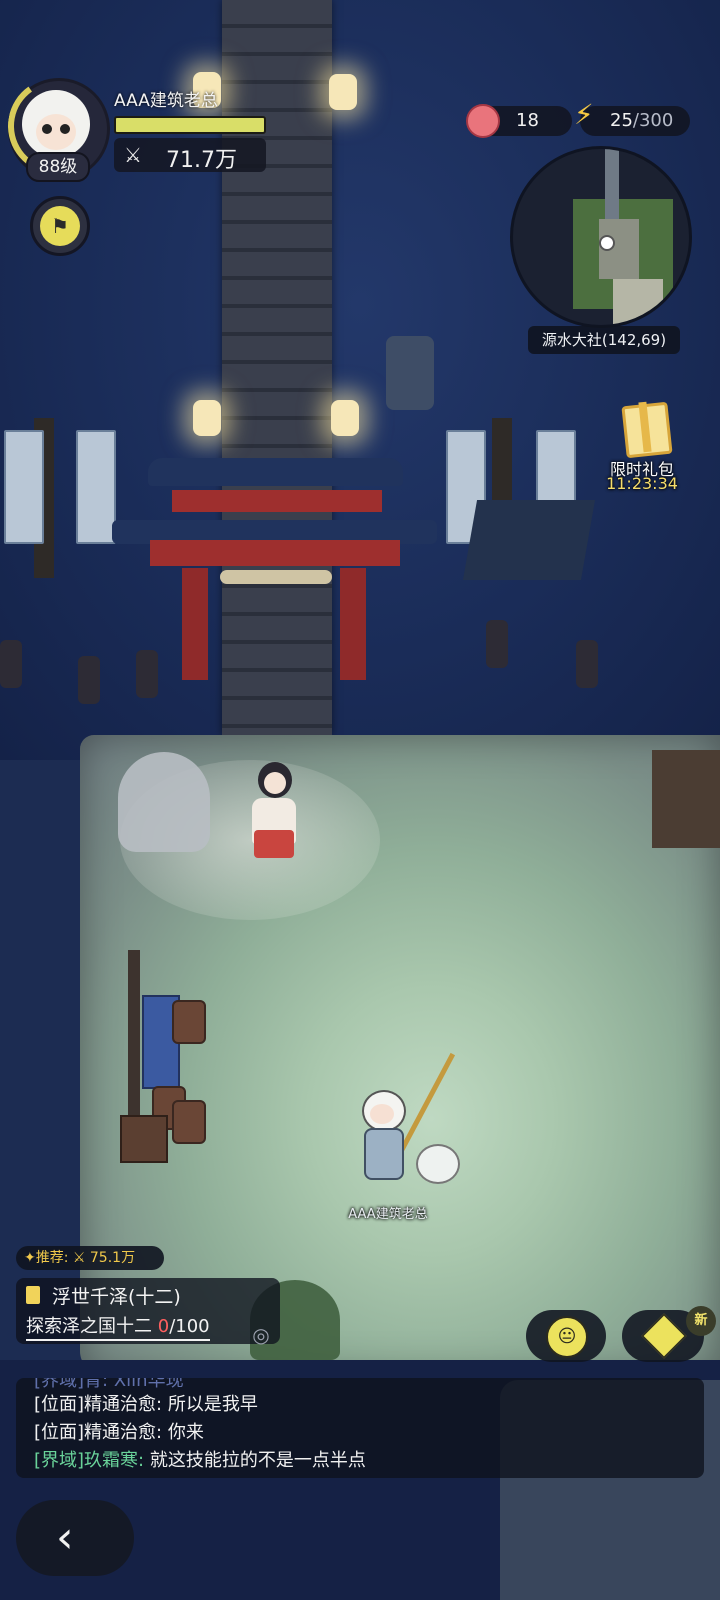  What do you see at coordinates (275, 783) in the screenshot?
I see `npc-face` at bounding box center [275, 783].